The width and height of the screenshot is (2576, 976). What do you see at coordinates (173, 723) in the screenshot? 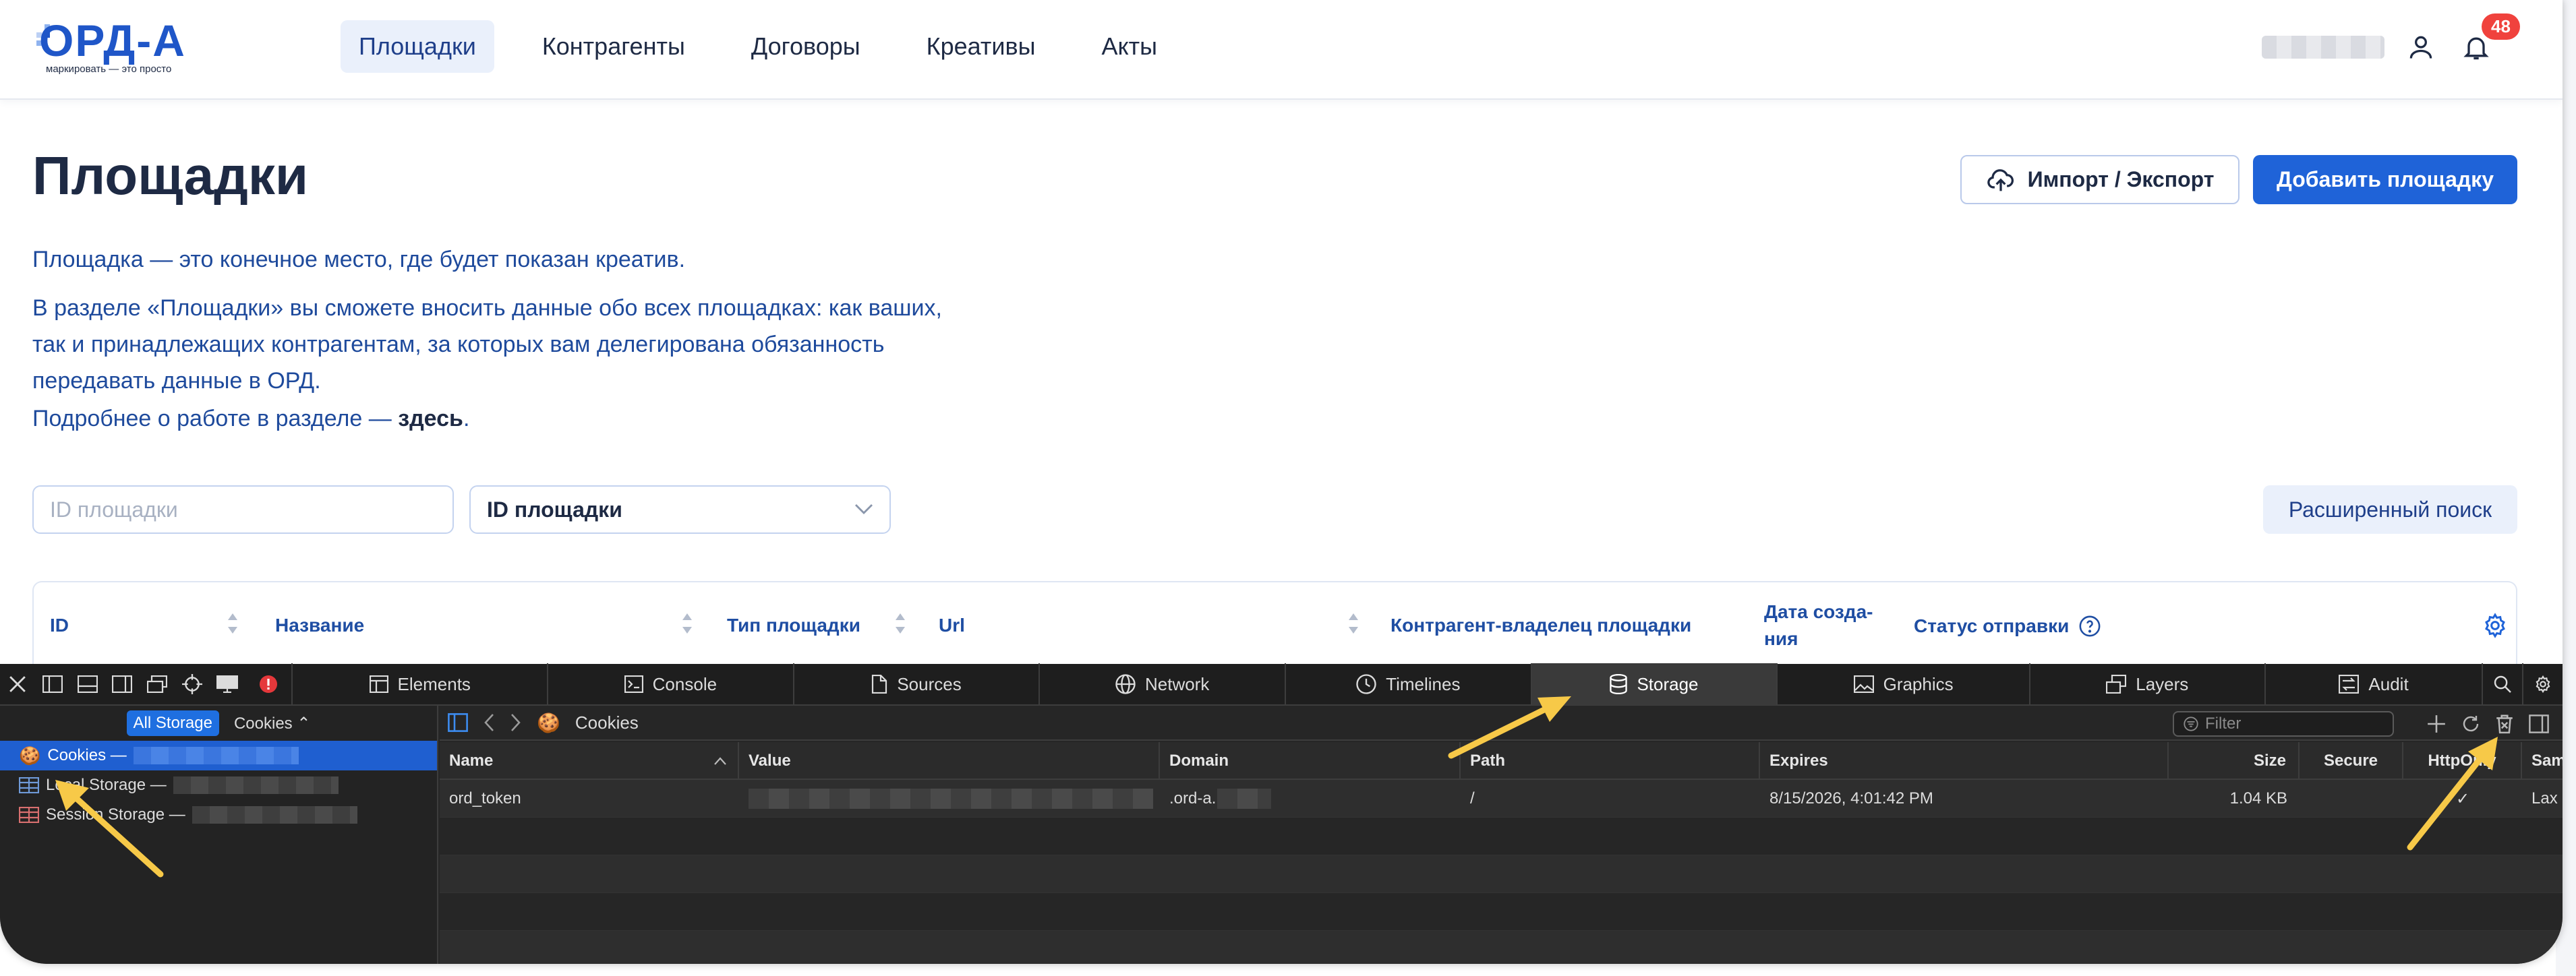
I see `all-storage-button: All Storage` at bounding box center [173, 723].